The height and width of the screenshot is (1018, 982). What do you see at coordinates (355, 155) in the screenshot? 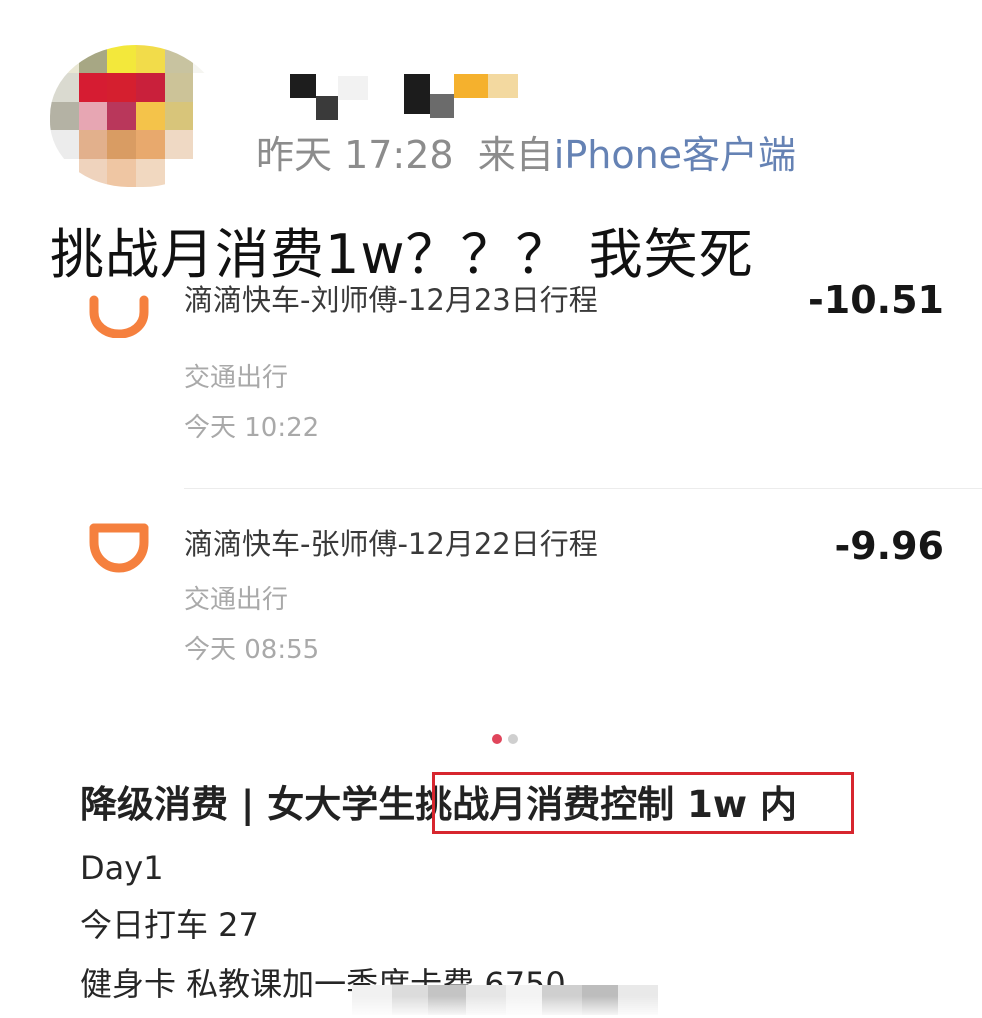
I see `post-timestamp: 昨天 17:28` at bounding box center [355, 155].